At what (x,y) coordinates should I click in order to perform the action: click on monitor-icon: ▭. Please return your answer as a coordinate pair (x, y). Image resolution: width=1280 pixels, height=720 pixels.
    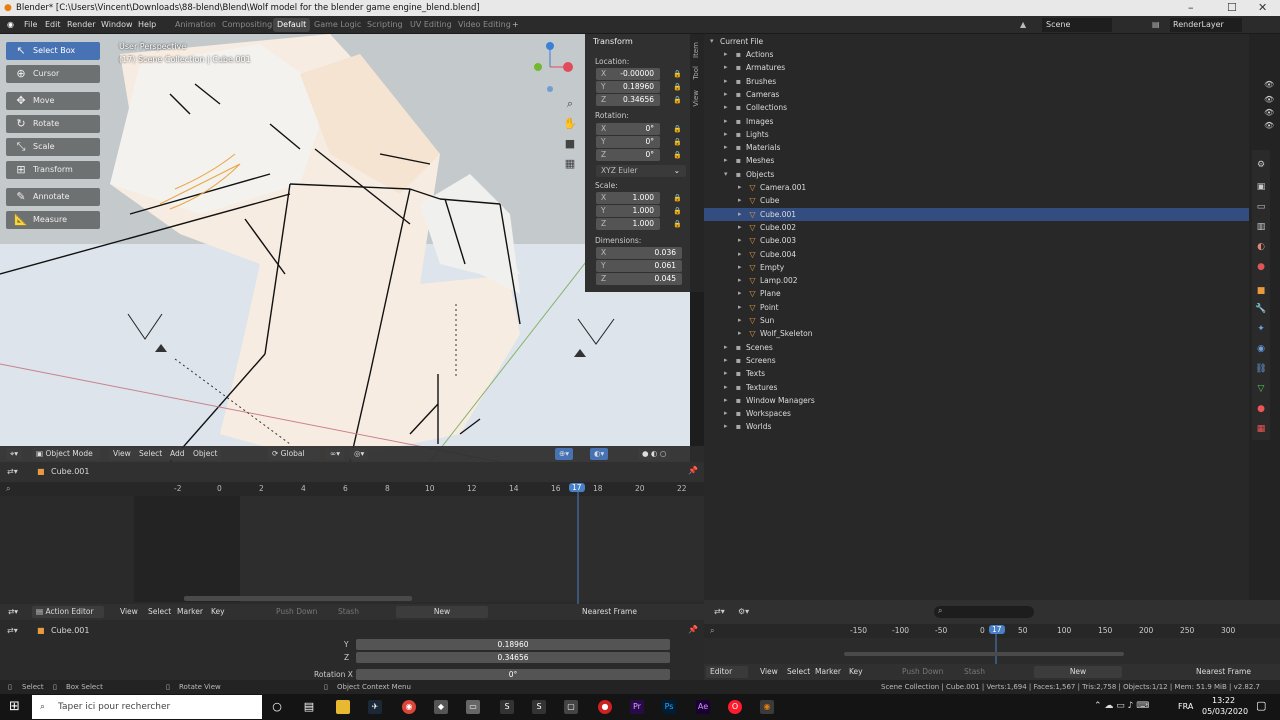
    Looking at the image, I should click on (473, 707).